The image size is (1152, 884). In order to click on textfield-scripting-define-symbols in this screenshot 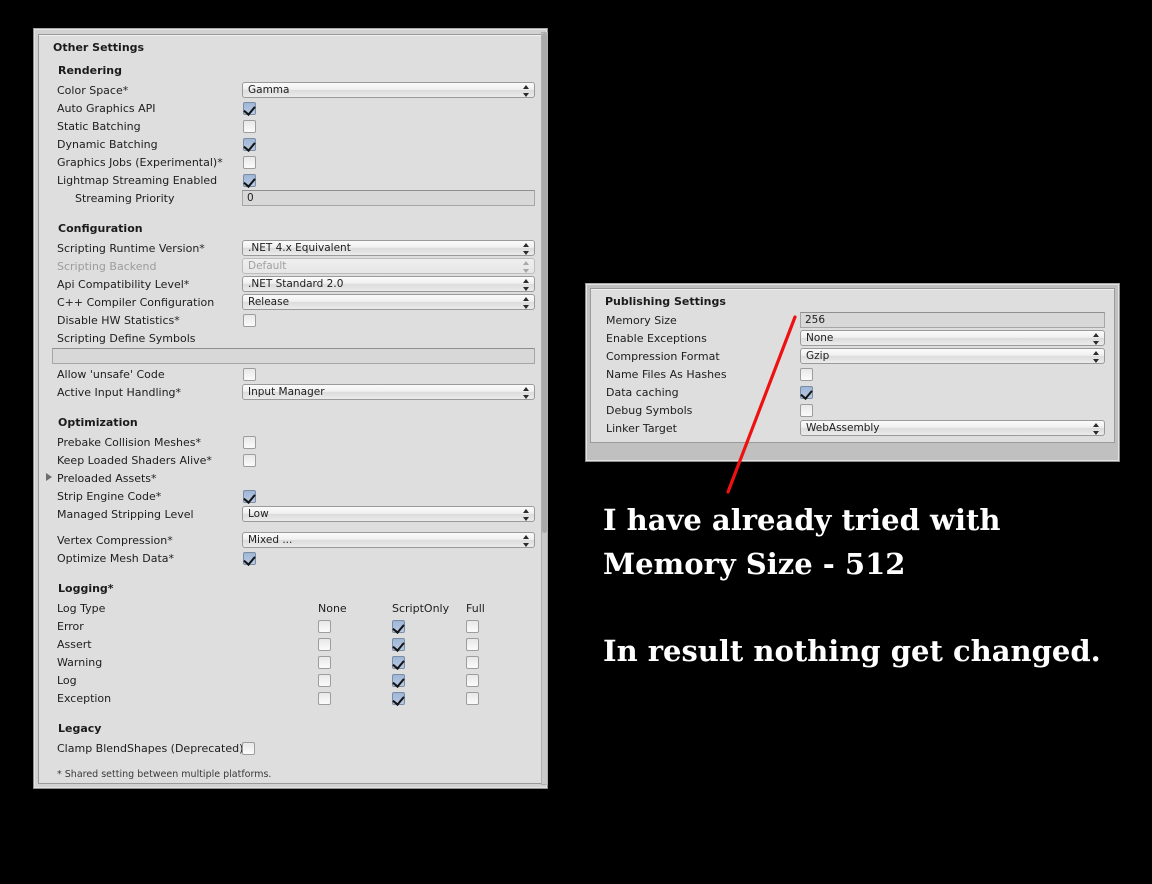, I will do `click(293, 356)`.